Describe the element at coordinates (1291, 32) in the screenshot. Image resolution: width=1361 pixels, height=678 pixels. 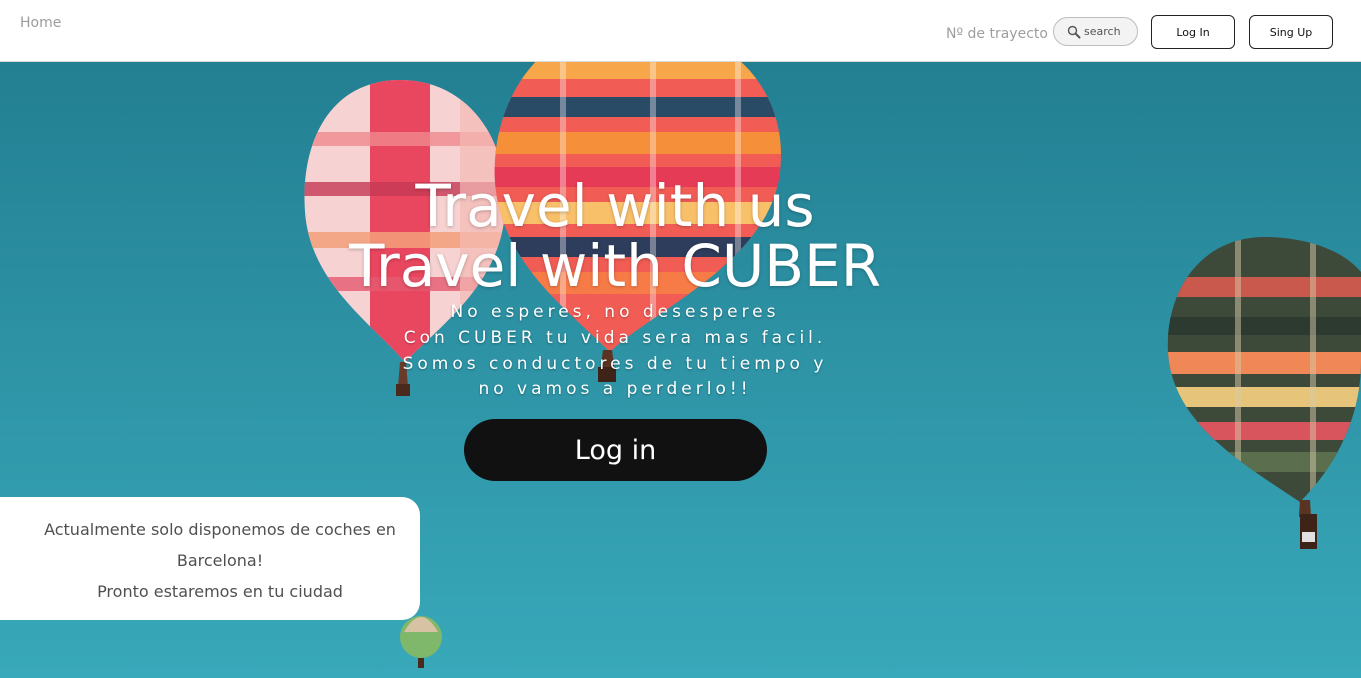
I see `signup-button: Sing Up` at that location.